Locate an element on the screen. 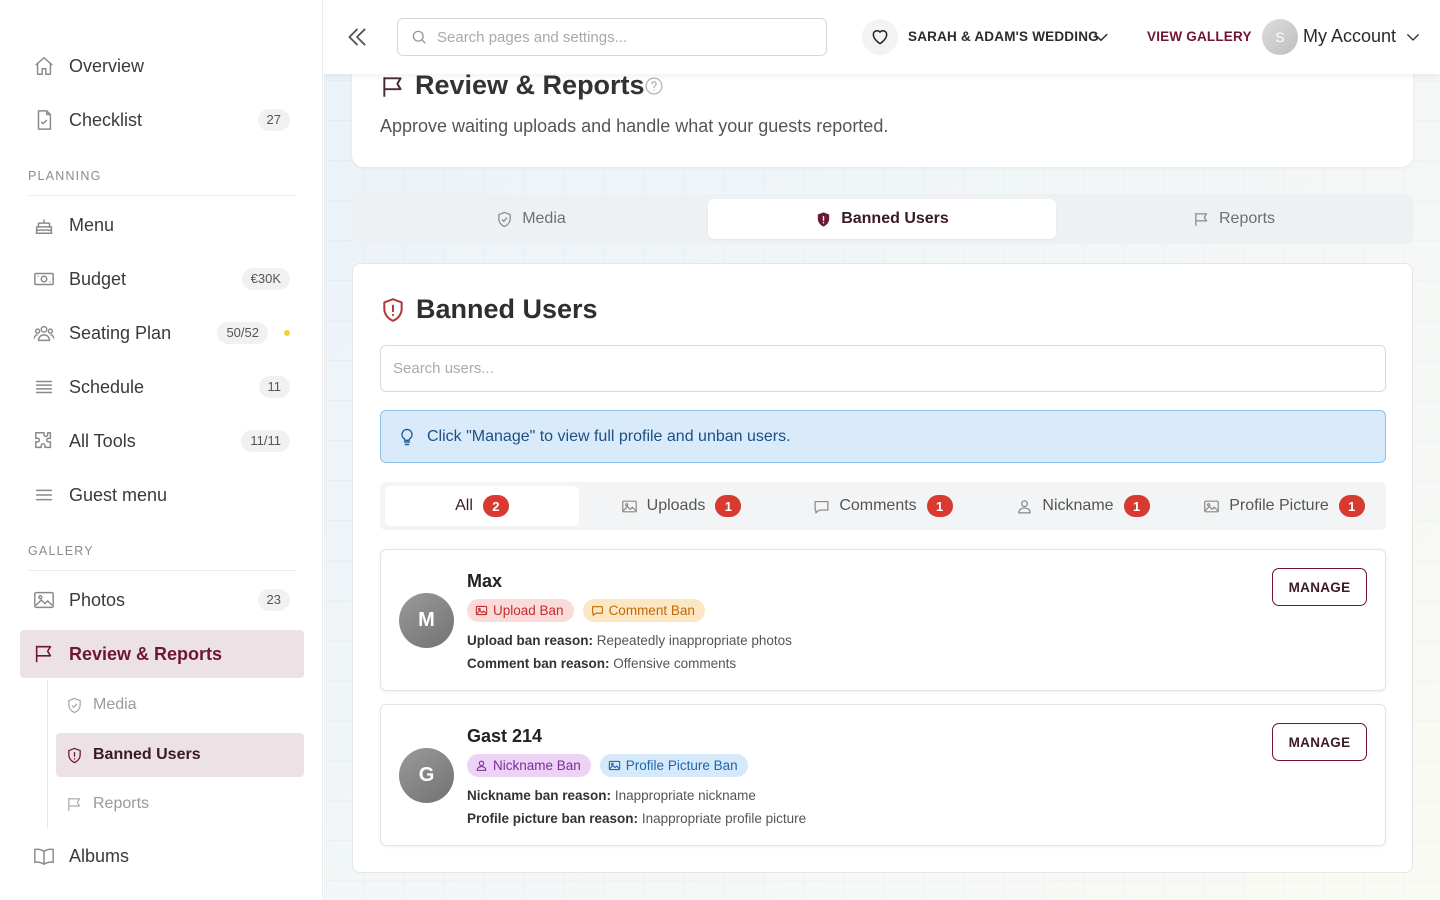 The width and height of the screenshot is (1440, 900). filter-nickname: Nickname 1 is located at coordinates (1083, 506).